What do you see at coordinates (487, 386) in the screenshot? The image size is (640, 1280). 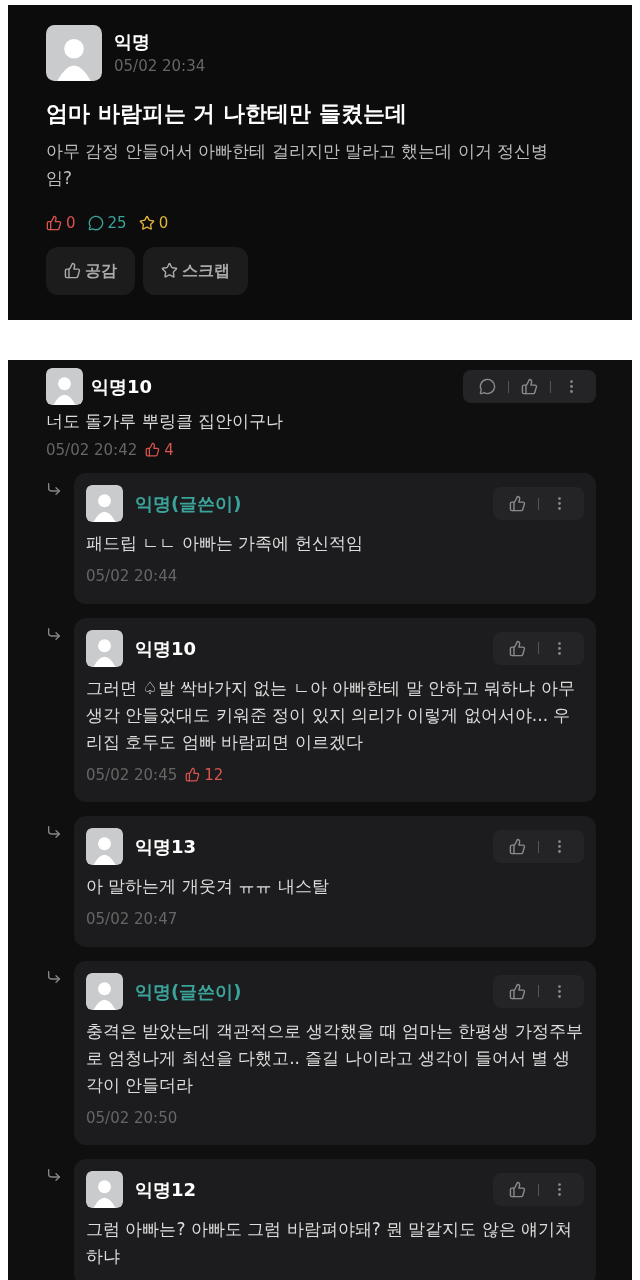 I see `reply-icon` at bounding box center [487, 386].